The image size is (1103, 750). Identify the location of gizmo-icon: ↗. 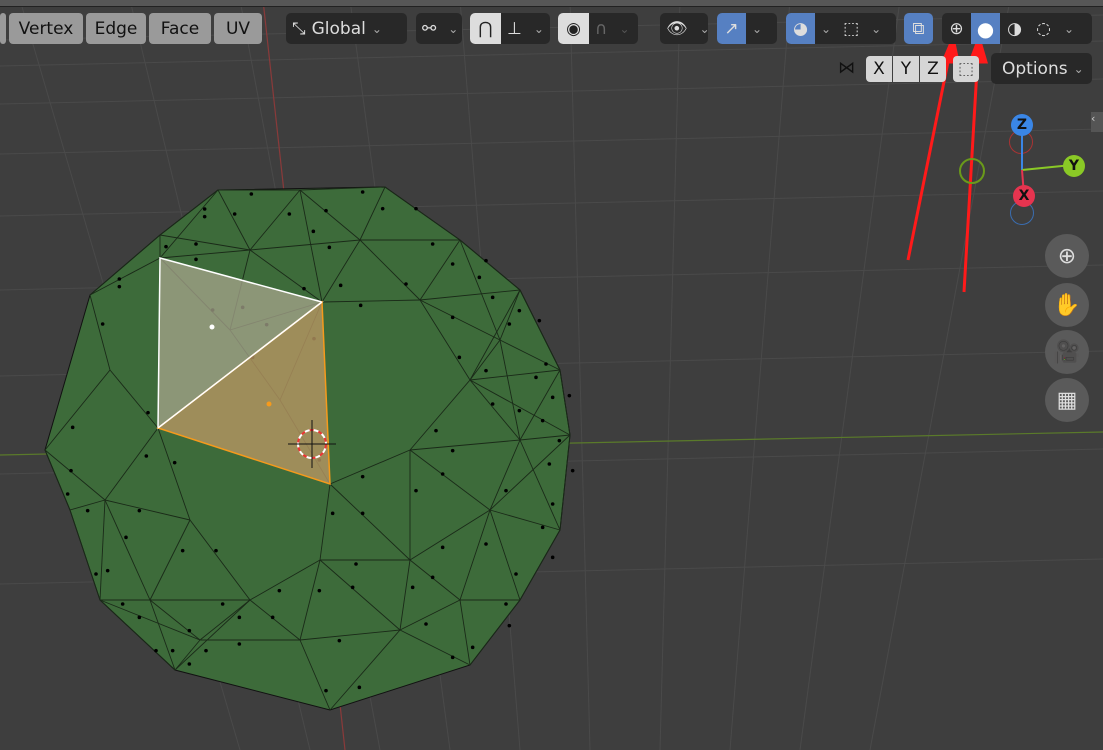
(731, 28).